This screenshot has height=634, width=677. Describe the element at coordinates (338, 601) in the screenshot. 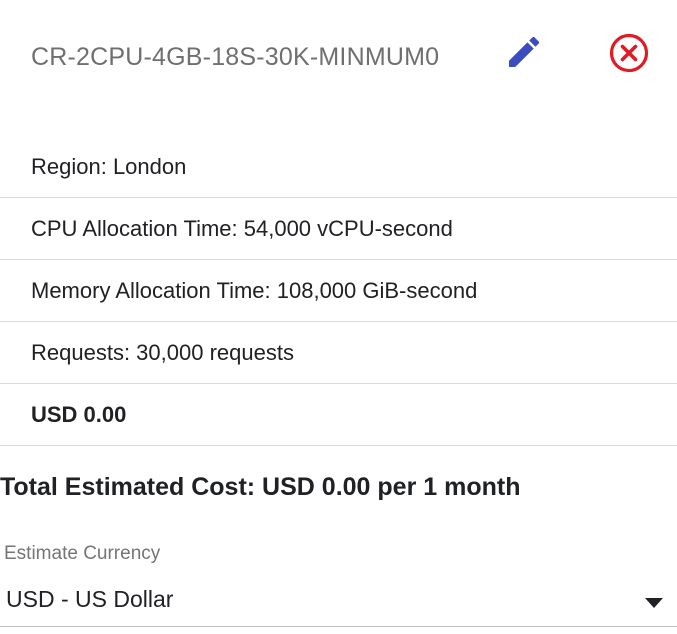

I see `currency-select: USD - US Dollar` at that location.